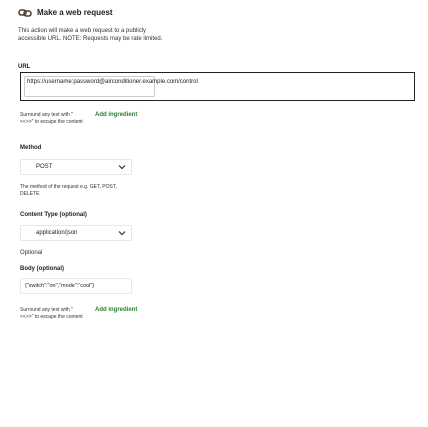  Describe the element at coordinates (116, 115) in the screenshot. I see `url-add-ingredient-button: Add ingredient` at that location.